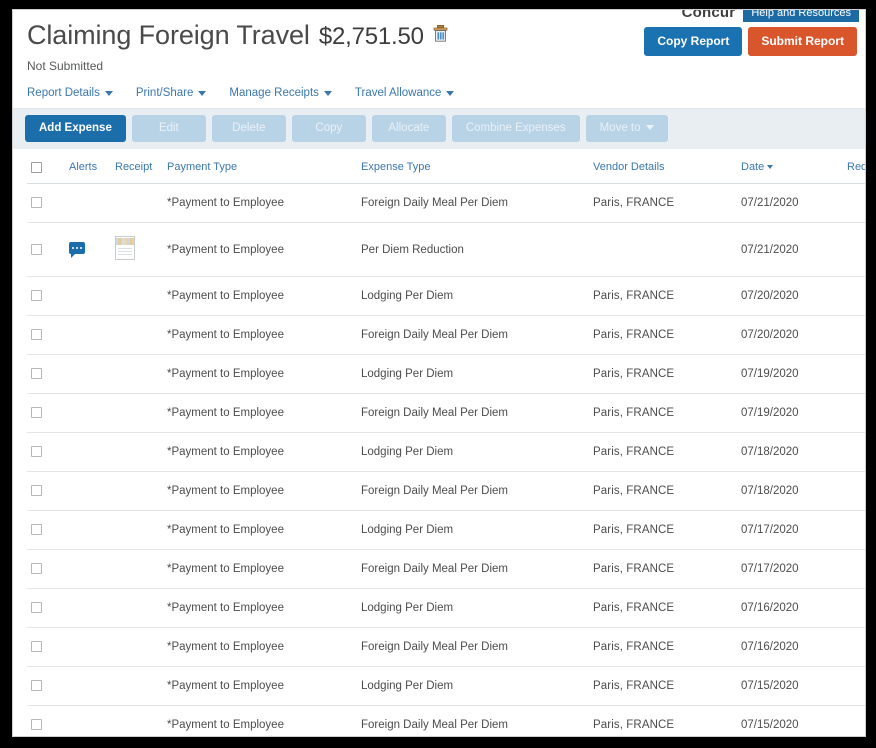 The width and height of the screenshot is (876, 748). I want to click on add-expense-button: Add Expense, so click(75, 128).